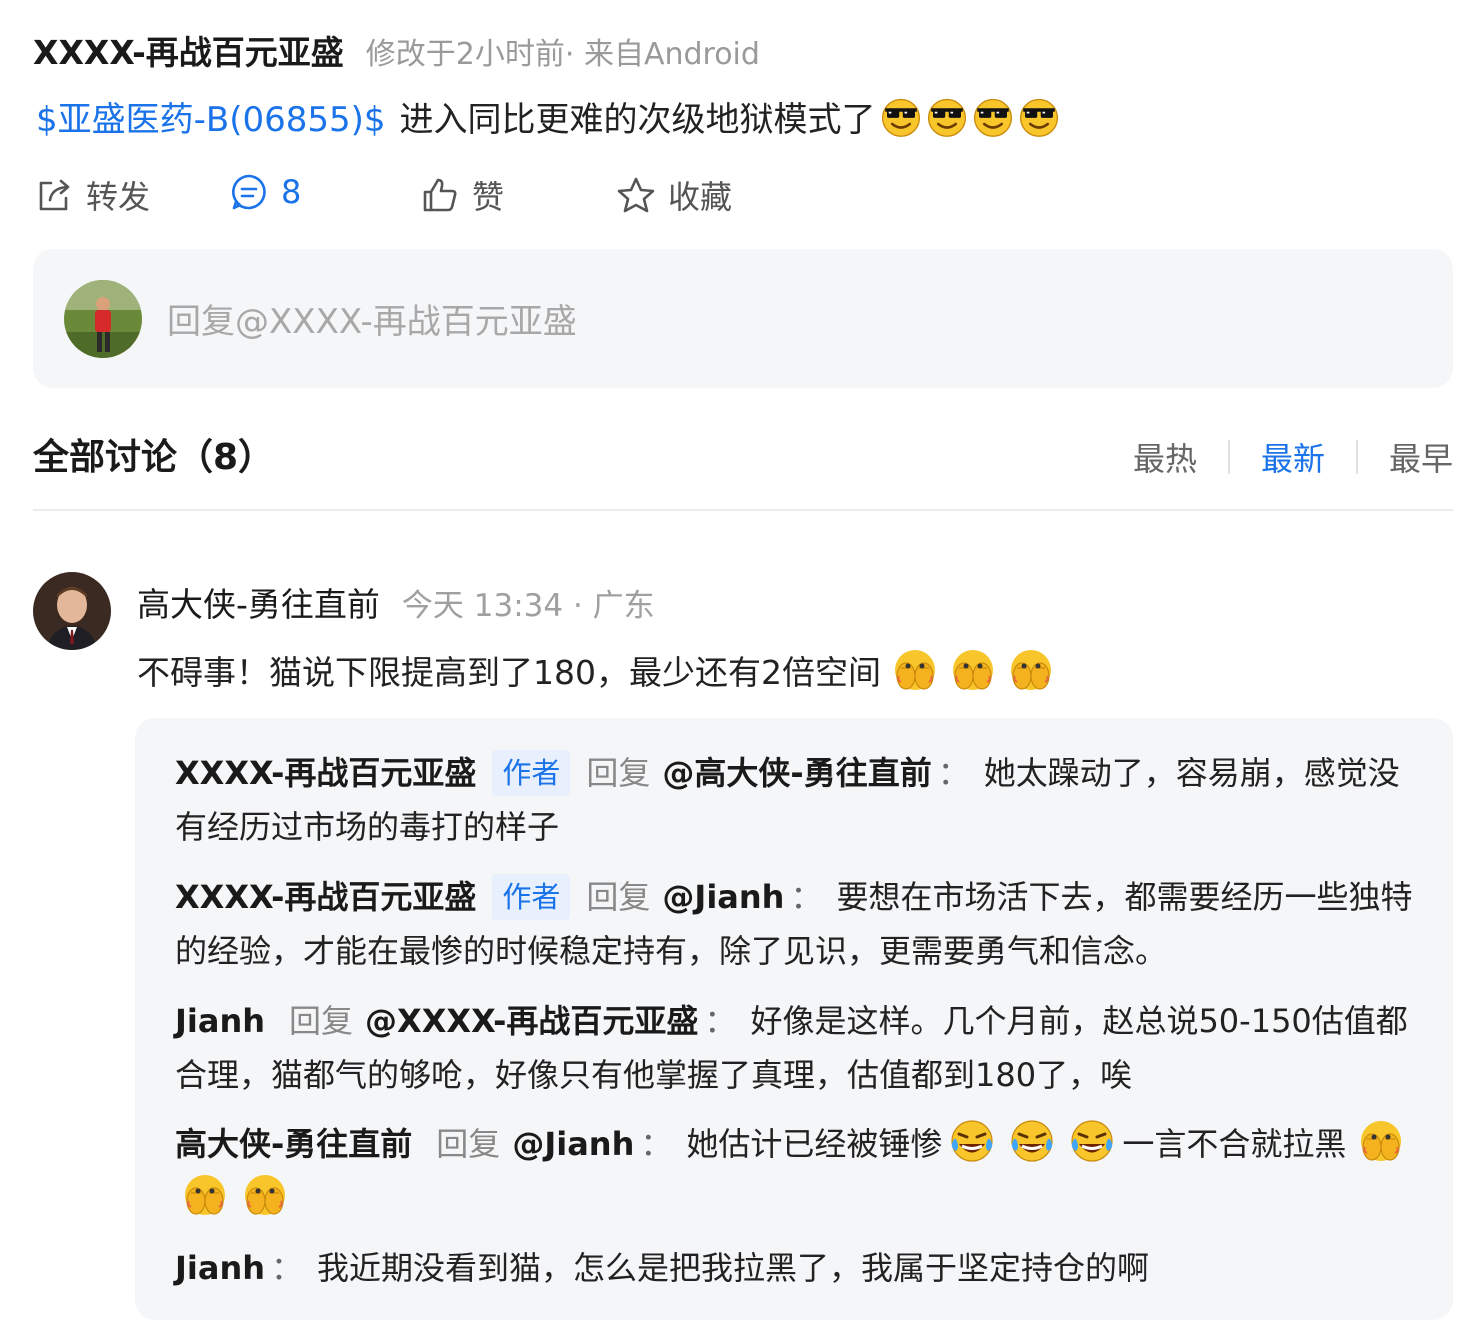  Describe the element at coordinates (1421, 457) in the screenshot. I see `sort-earliest: 最早` at that location.